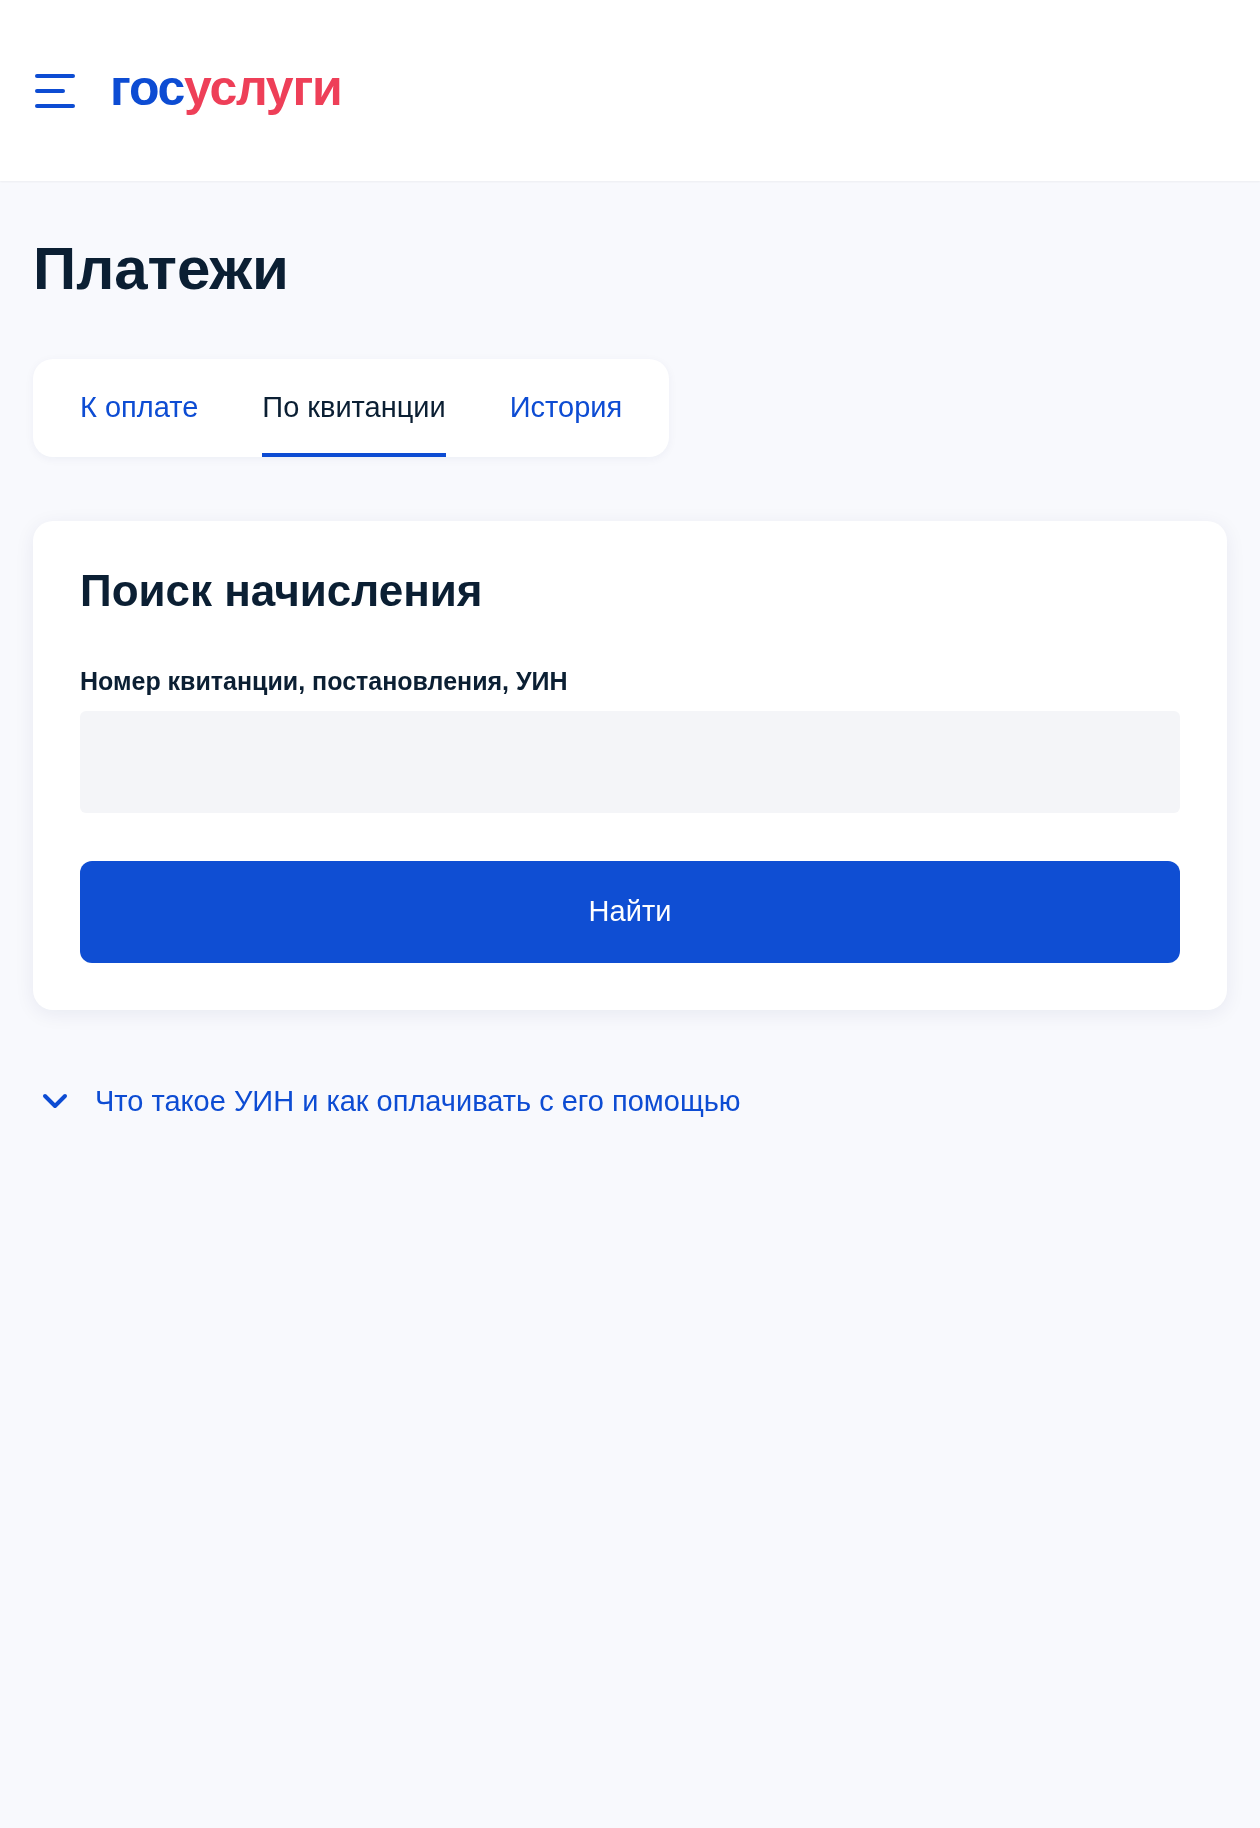 The image size is (1260, 1828). Describe the element at coordinates (354, 408) in the screenshot. I see `tab: По квитанции` at that location.